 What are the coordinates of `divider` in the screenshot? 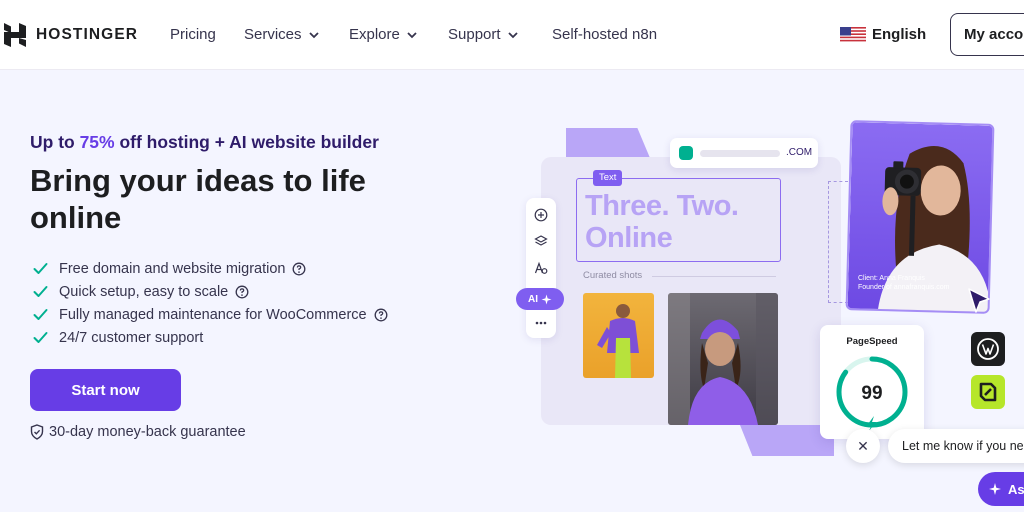 It's located at (714, 276).